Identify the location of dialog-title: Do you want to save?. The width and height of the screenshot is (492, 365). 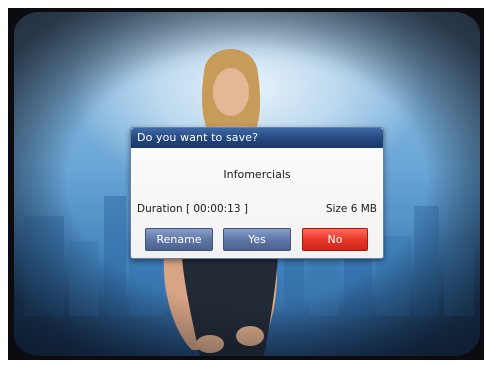
(257, 138).